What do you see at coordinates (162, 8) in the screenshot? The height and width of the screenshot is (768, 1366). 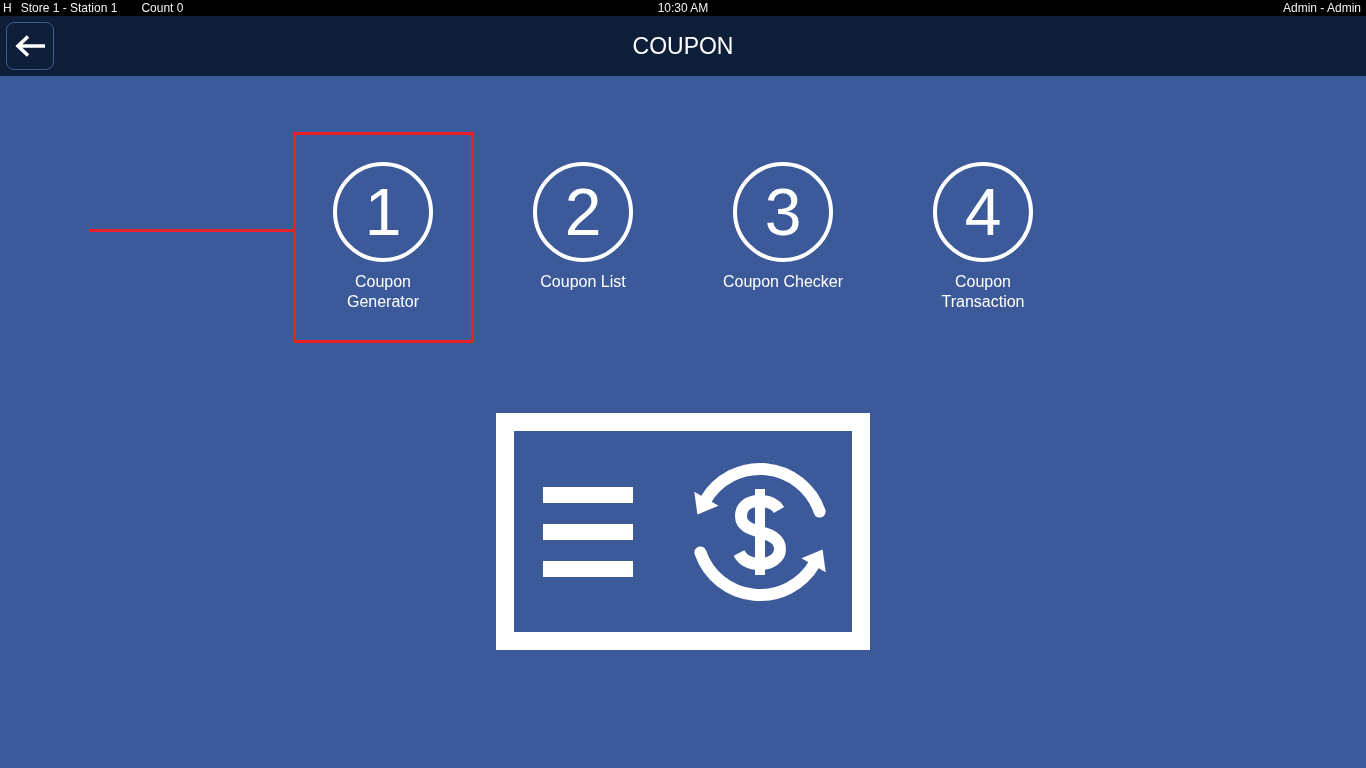 I see `count-label: Count 0` at bounding box center [162, 8].